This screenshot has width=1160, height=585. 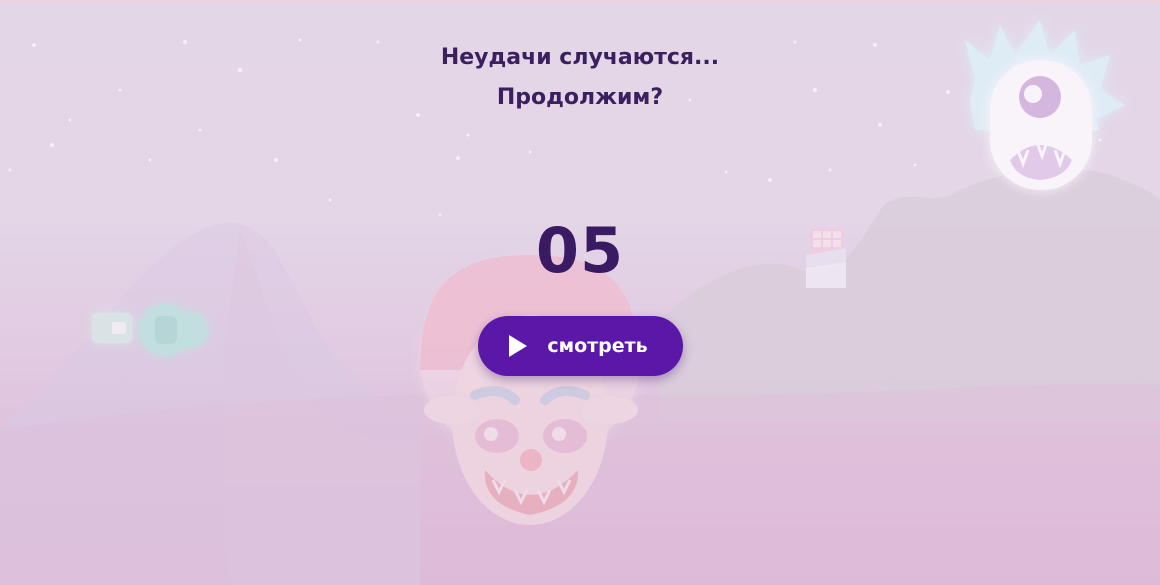 What do you see at coordinates (580, 1) in the screenshot?
I see `top-edge` at bounding box center [580, 1].